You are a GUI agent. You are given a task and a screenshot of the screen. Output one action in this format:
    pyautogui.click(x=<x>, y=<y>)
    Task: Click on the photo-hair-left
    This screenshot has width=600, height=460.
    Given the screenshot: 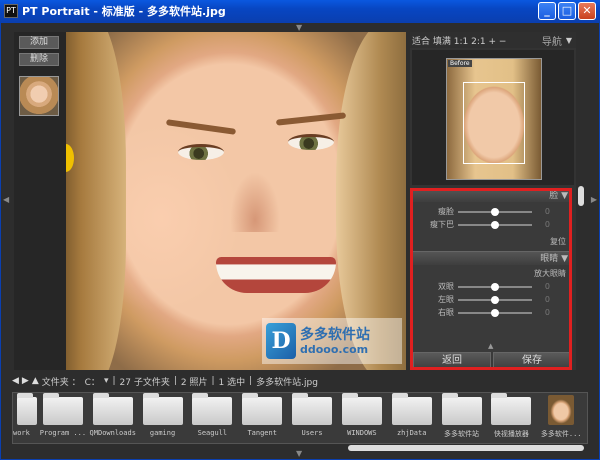 What is the action you would take?
    pyautogui.click(x=96, y=201)
    